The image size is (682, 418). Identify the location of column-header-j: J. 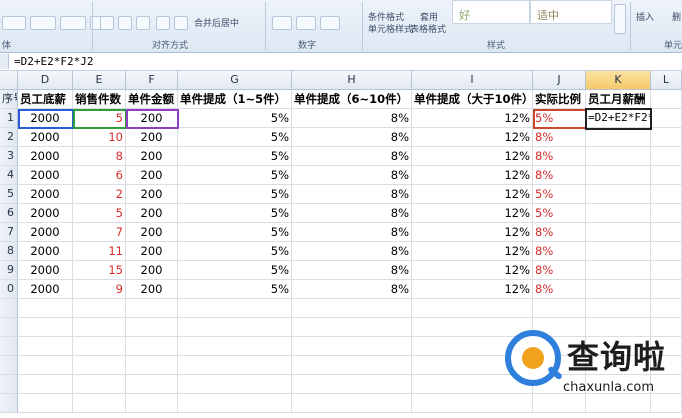
(559, 80).